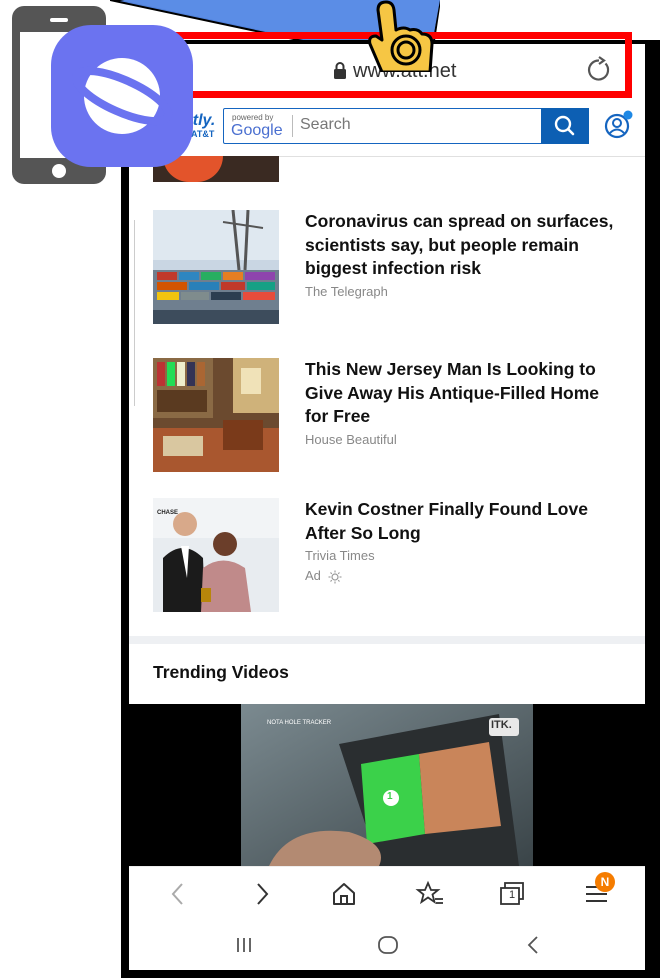  I want to click on system-home-icon, so click(388, 945).